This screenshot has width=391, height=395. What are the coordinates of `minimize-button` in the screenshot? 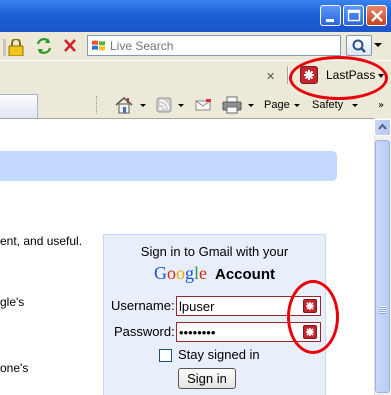 It's located at (330, 15).